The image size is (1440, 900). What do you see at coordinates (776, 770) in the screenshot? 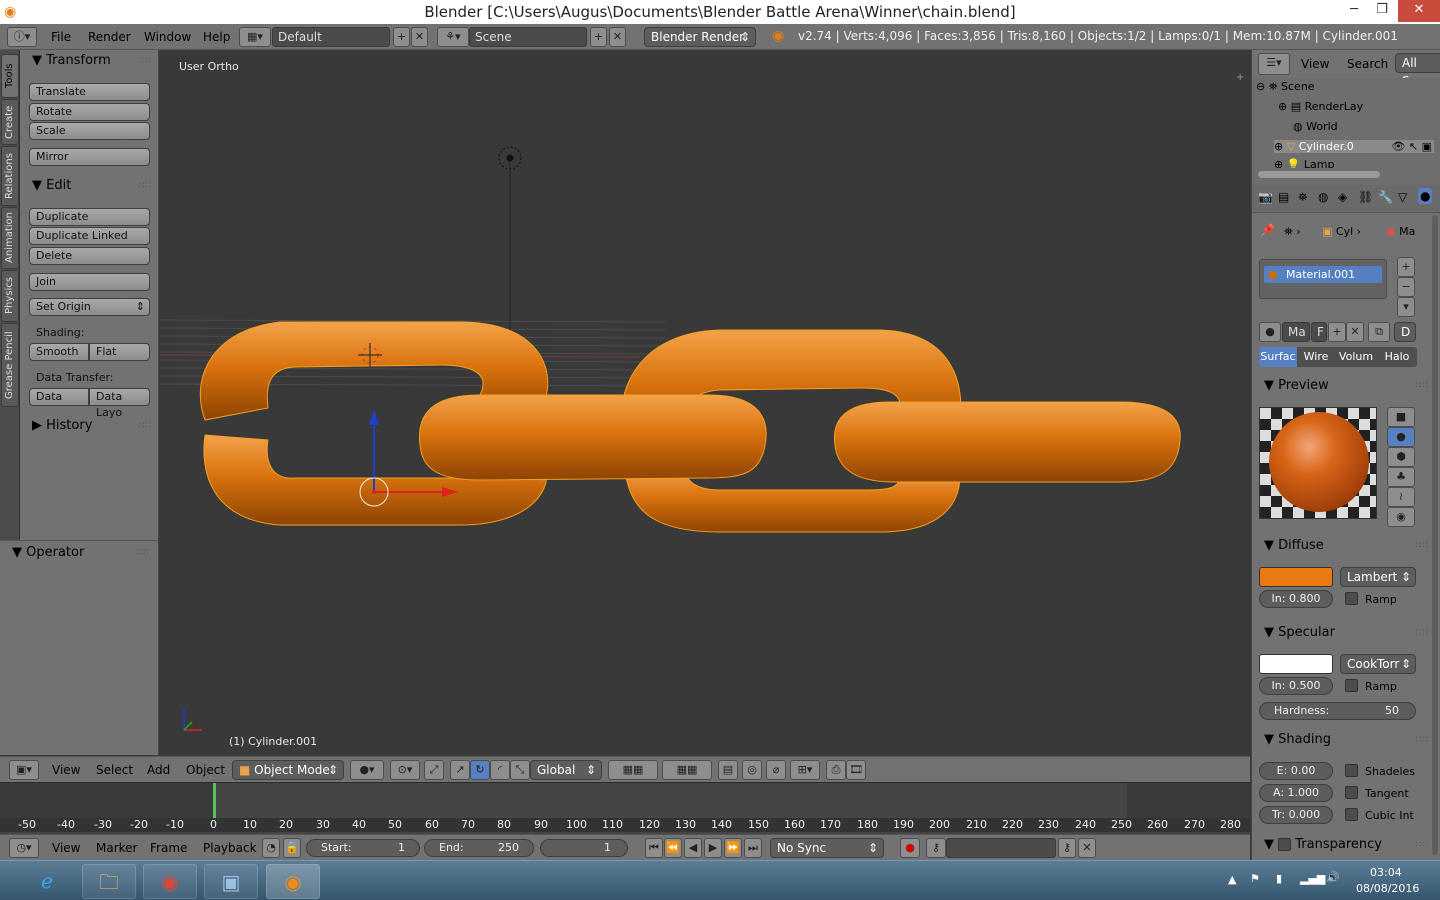
I see `snap-toggle-icon: ⌀` at bounding box center [776, 770].